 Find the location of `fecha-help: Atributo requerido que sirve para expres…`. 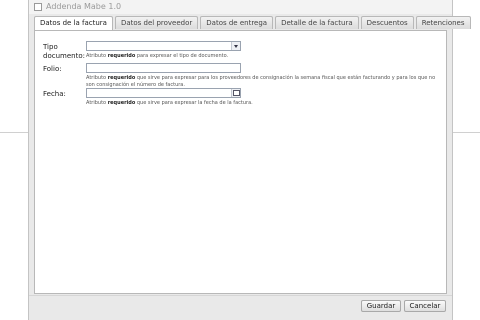

fecha-help: Atributo requerido que sirve para expres… is located at coordinates (169, 103).